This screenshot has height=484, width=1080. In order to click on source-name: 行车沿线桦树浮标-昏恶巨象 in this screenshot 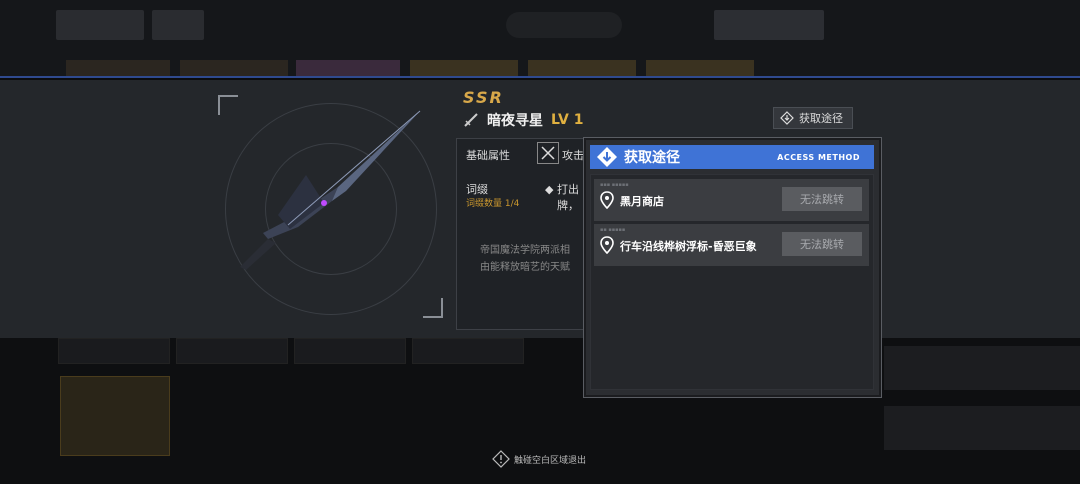, I will do `click(688, 246)`.